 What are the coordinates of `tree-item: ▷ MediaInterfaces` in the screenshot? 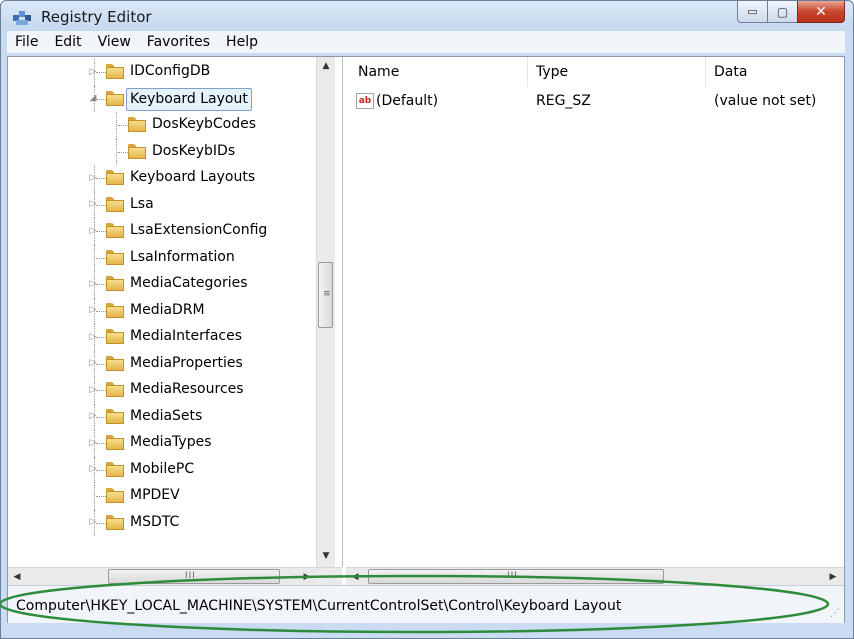 It's located at (161, 336).